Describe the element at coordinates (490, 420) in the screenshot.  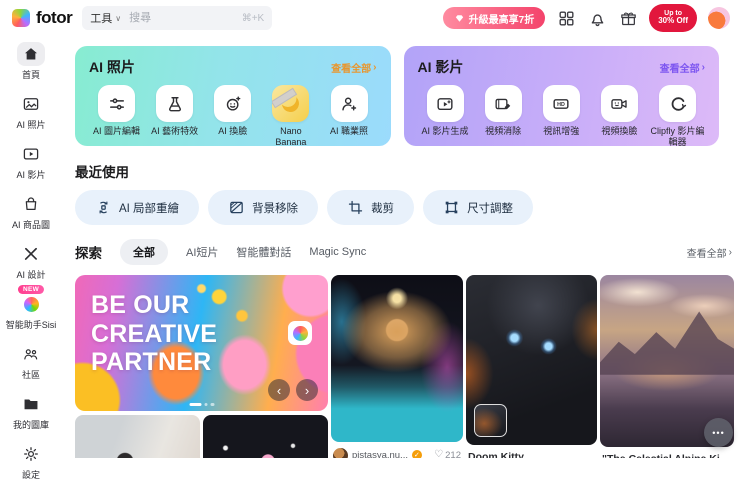
I see `image-variant-thumbnail` at that location.